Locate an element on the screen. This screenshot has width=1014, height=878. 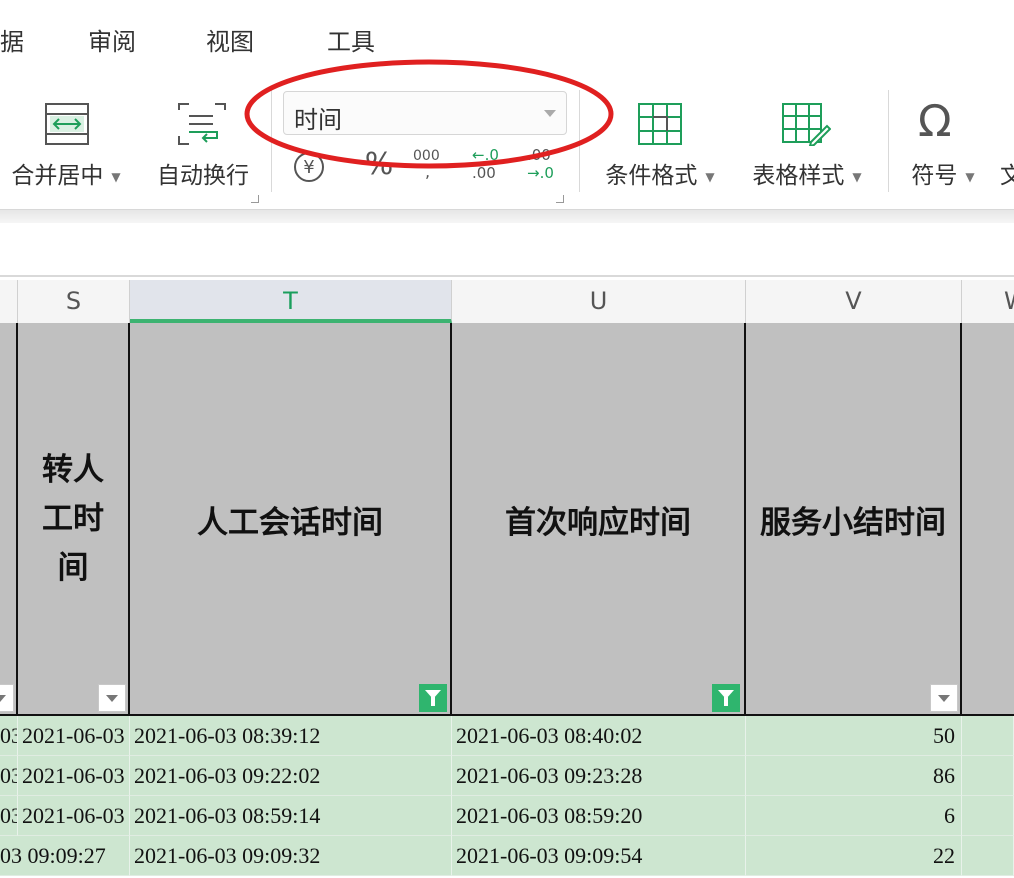
cell-v: 22 is located at coordinates (854, 856).